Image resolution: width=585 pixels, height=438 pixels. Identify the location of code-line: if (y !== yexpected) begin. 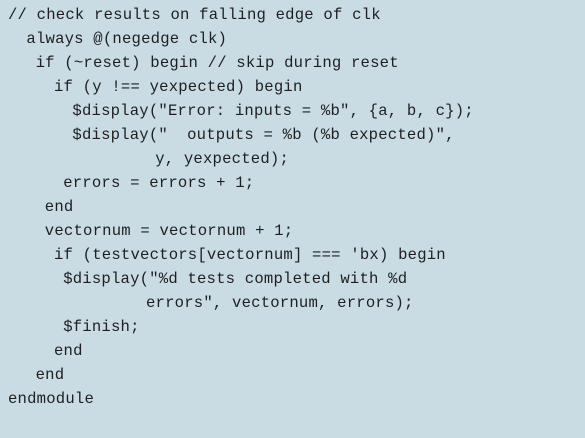
(178, 87).